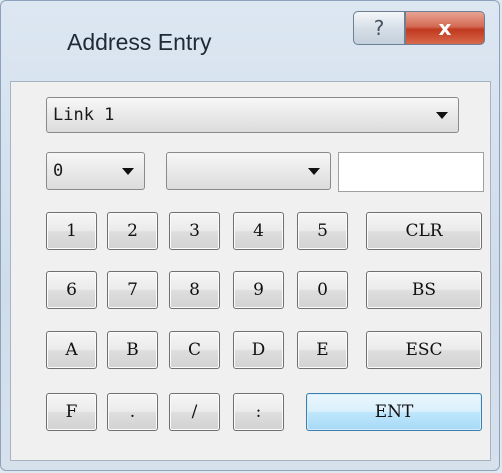  I want to click on key-period: ., so click(132, 412).